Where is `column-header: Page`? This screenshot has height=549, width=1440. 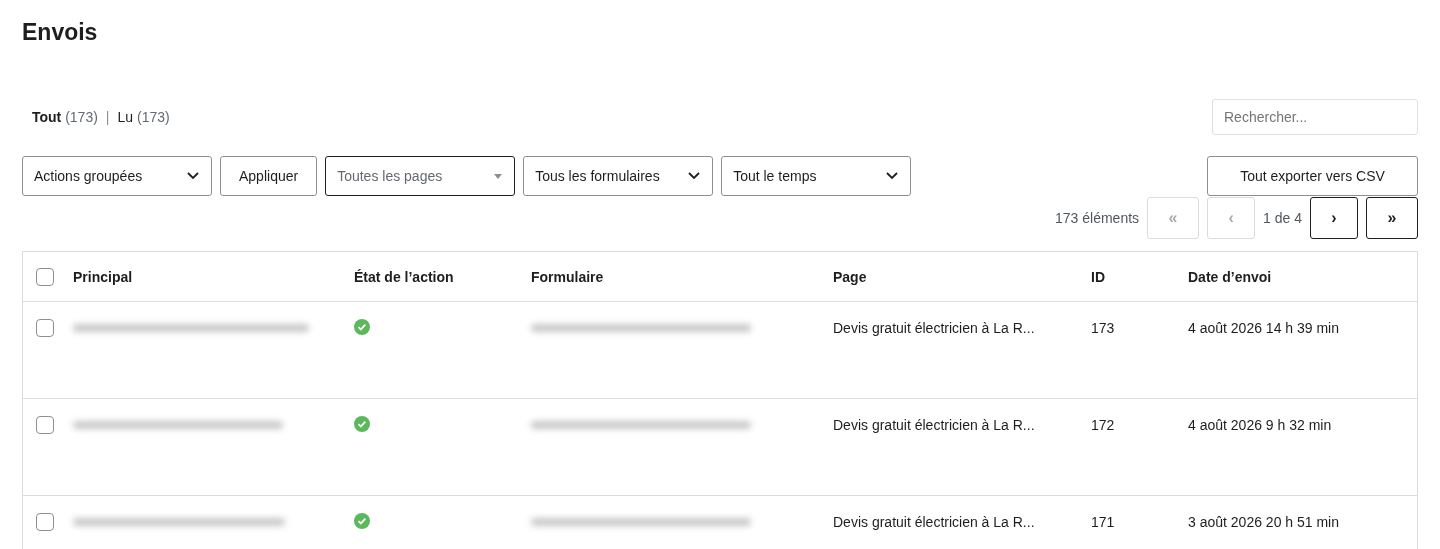 column-header: Page is located at coordinates (850, 277).